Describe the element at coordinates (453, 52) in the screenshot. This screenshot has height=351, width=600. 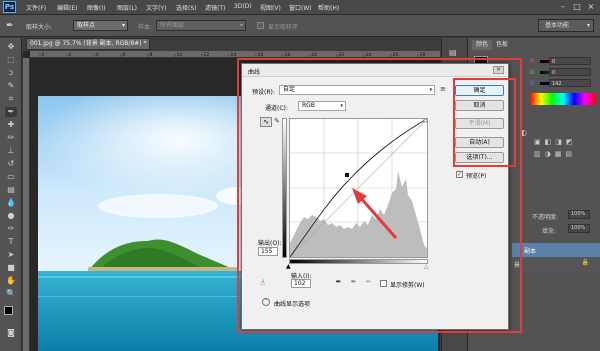
I see `history-panel-icon: ▤` at that location.